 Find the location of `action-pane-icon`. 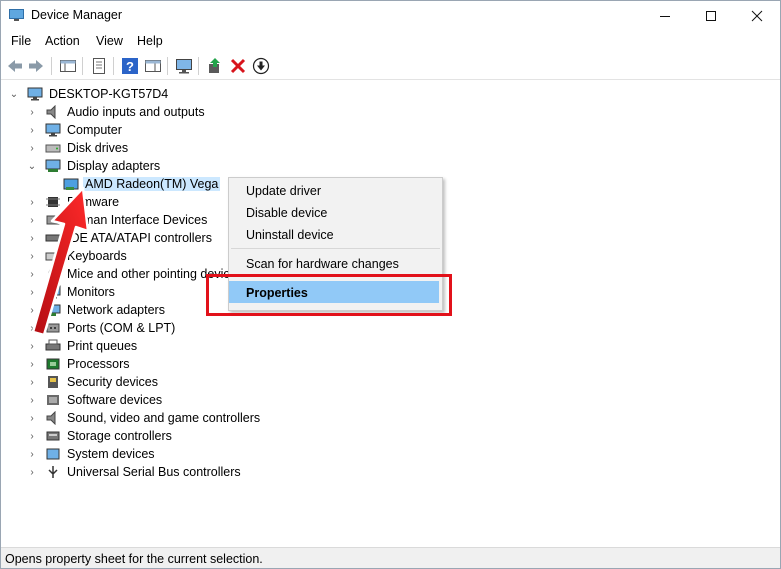

action-pane-icon is located at coordinates (153, 66).